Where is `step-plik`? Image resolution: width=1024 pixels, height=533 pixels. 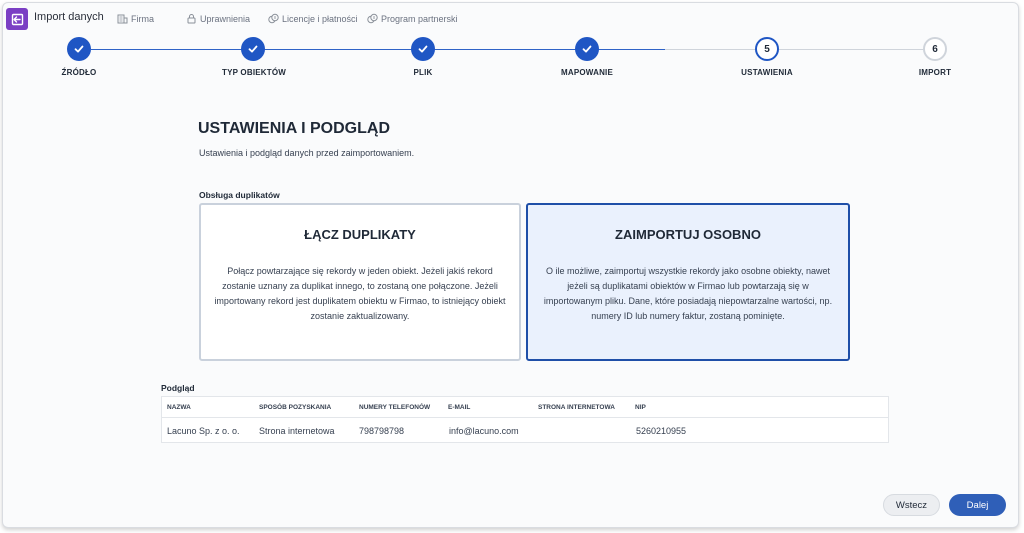 step-plik is located at coordinates (423, 49).